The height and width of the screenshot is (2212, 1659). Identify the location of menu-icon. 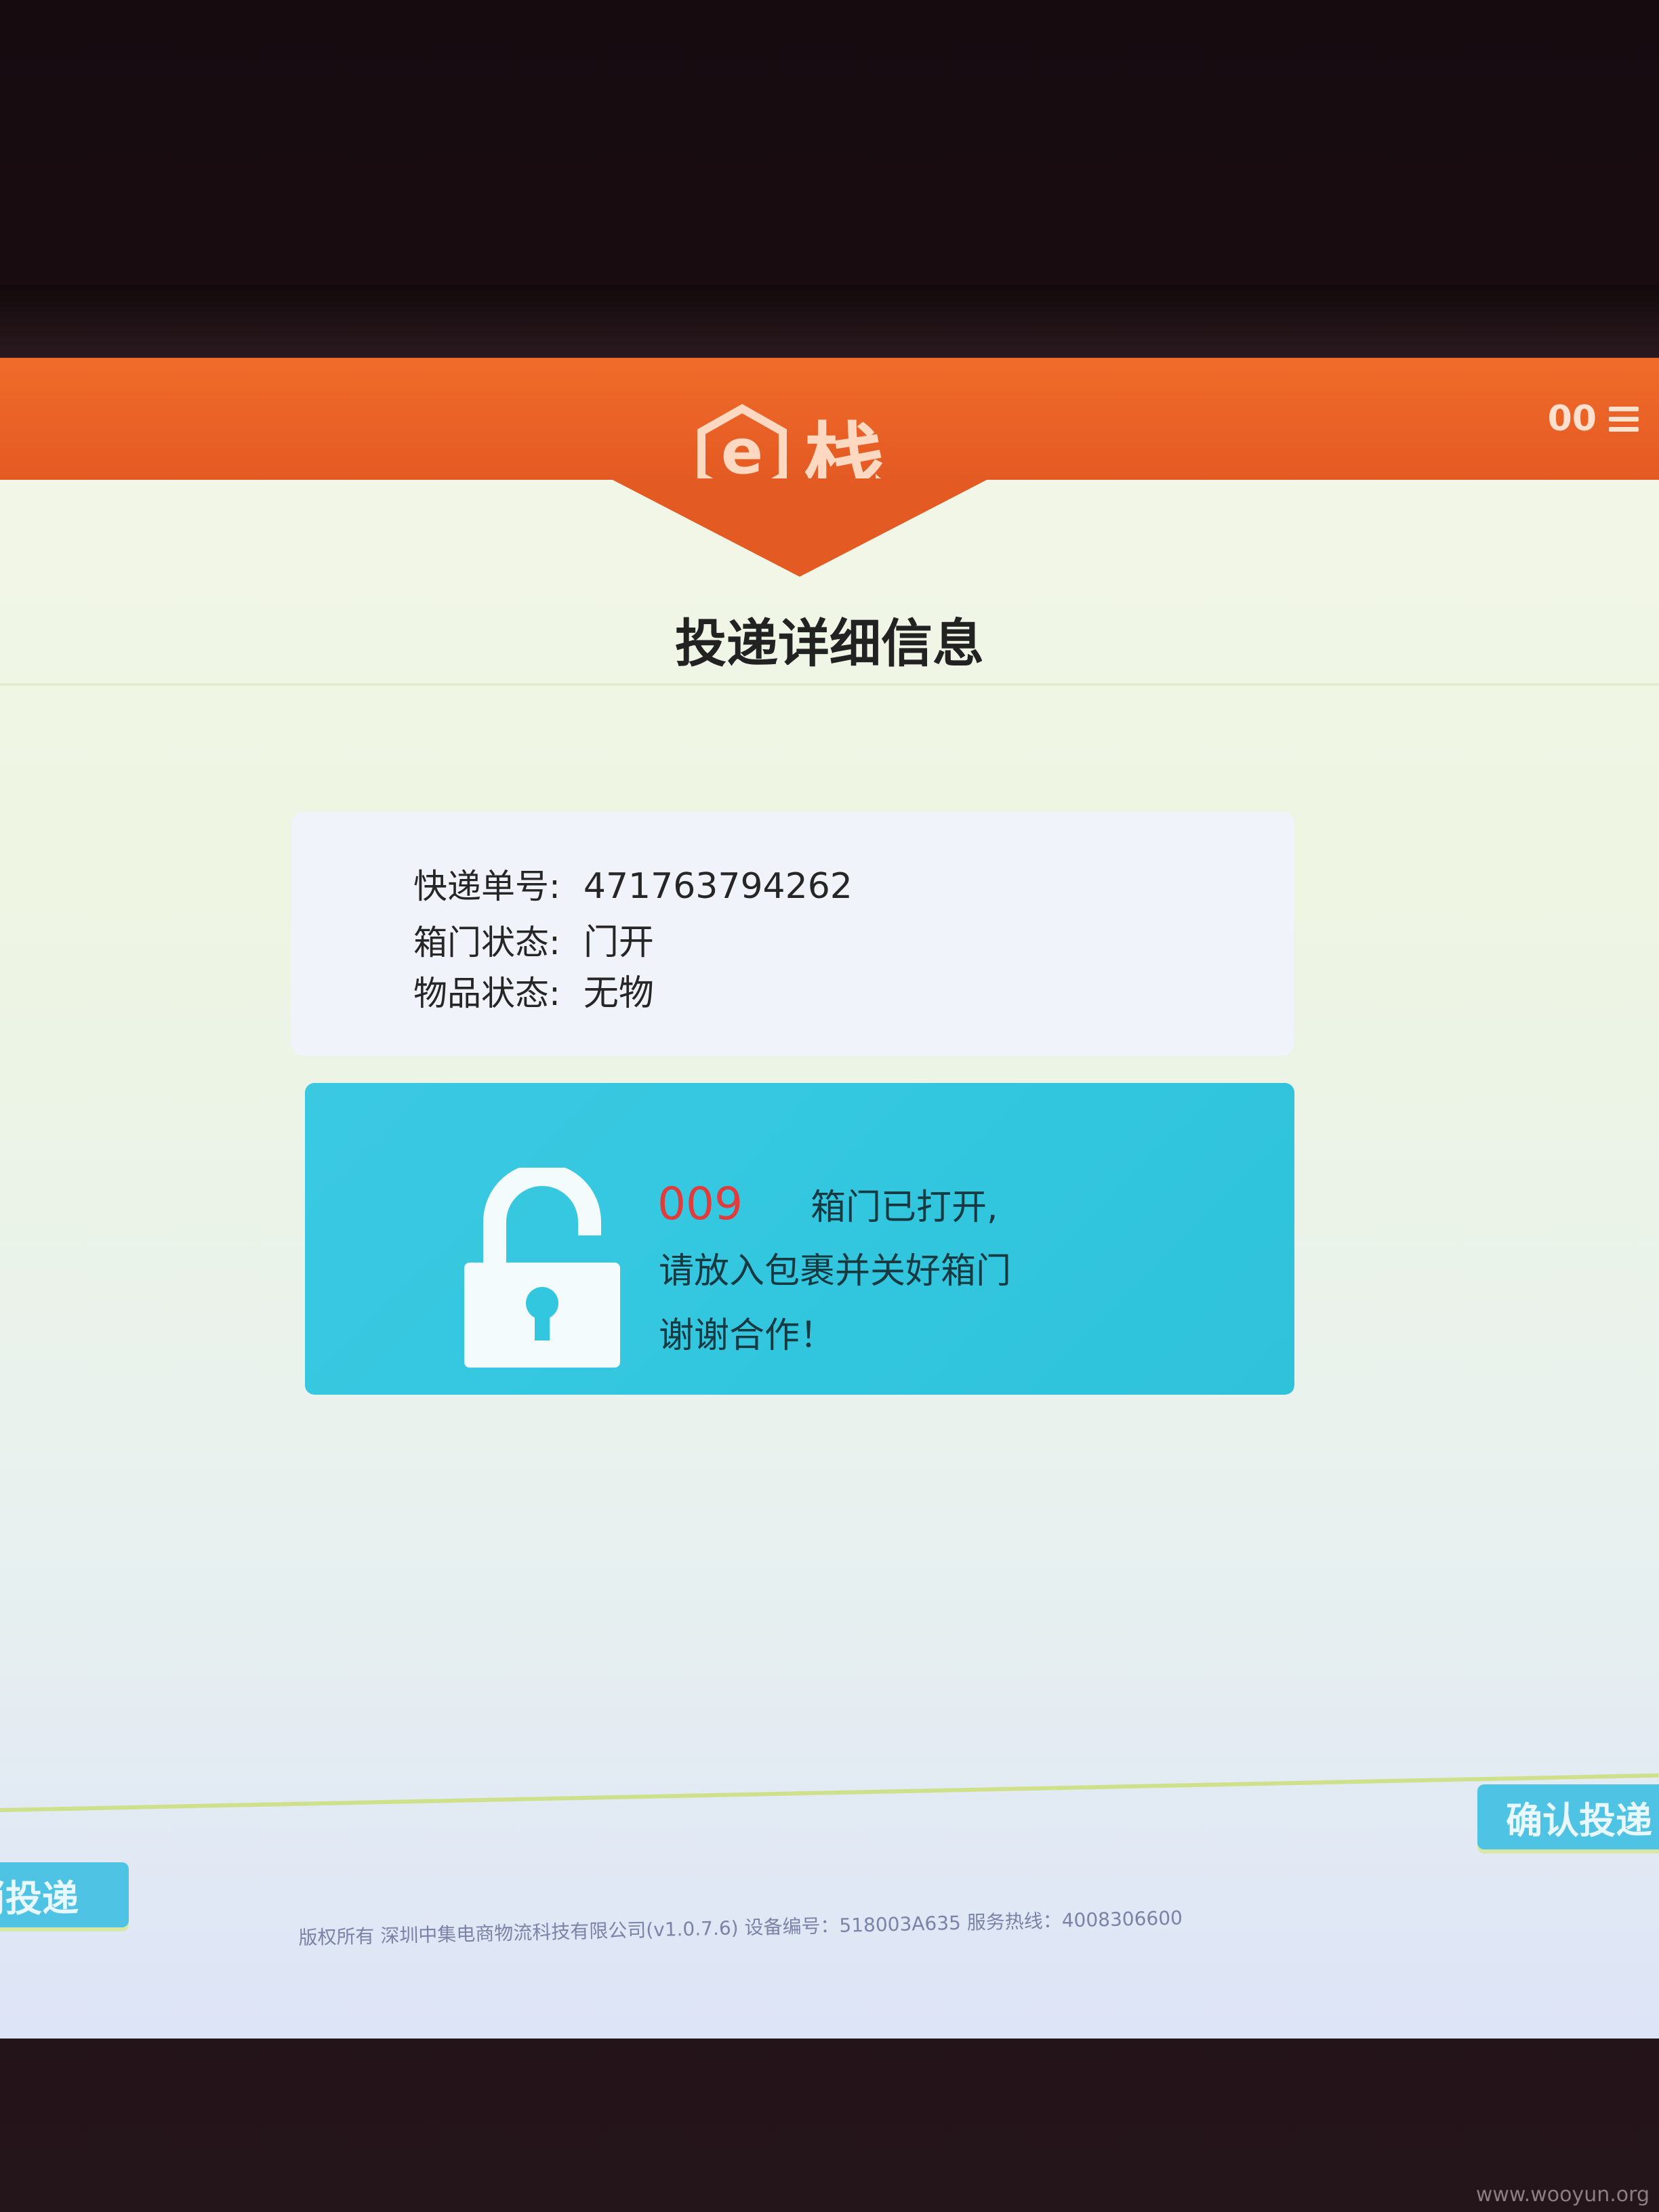
(1624, 419).